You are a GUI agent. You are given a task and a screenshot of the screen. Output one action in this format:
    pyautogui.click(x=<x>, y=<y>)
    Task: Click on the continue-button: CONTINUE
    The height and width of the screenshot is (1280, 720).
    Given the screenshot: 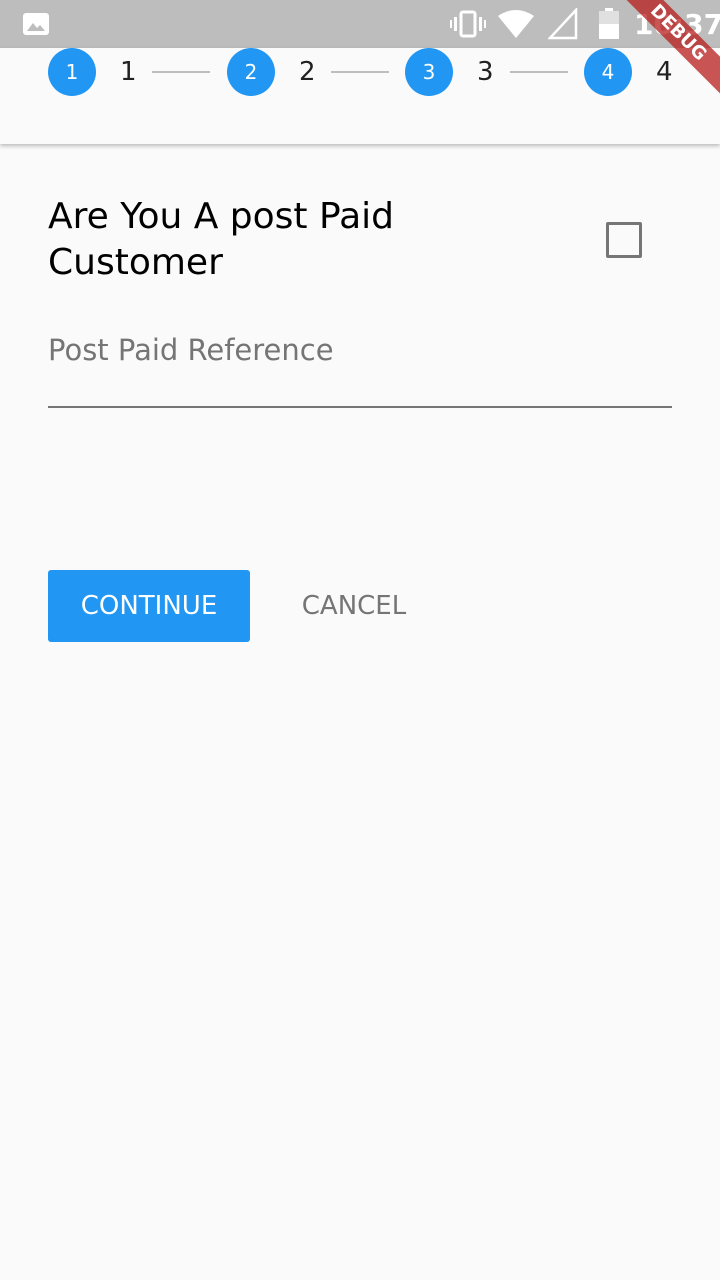 What is the action you would take?
    pyautogui.click(x=149, y=606)
    